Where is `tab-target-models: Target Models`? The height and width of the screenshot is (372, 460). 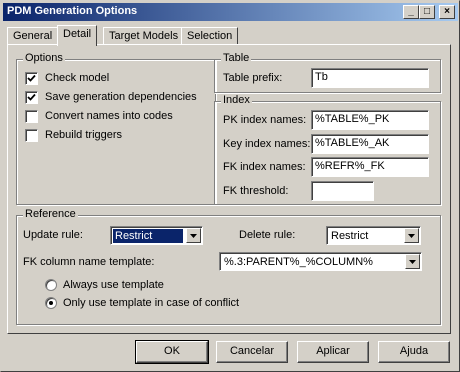
tab-target-models: Target Models is located at coordinates (144, 36).